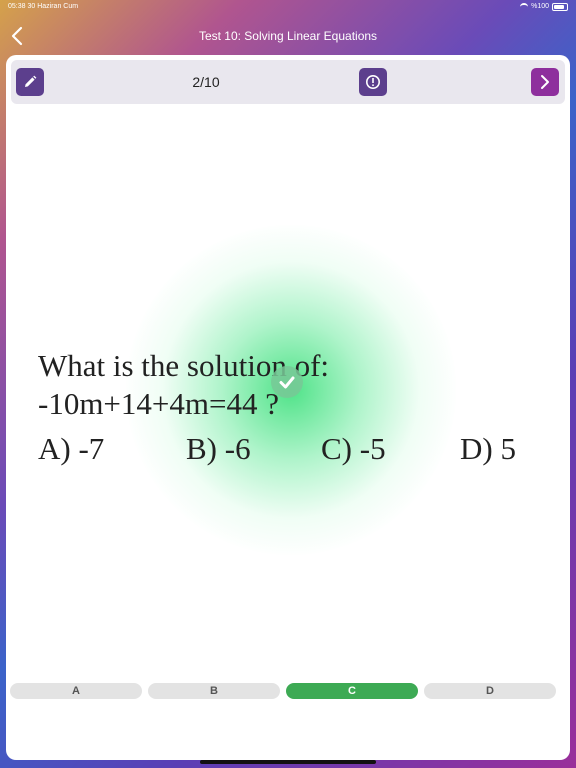  What do you see at coordinates (53, 6) in the screenshot?
I see `status-date: 30 Haziran Cum` at bounding box center [53, 6].